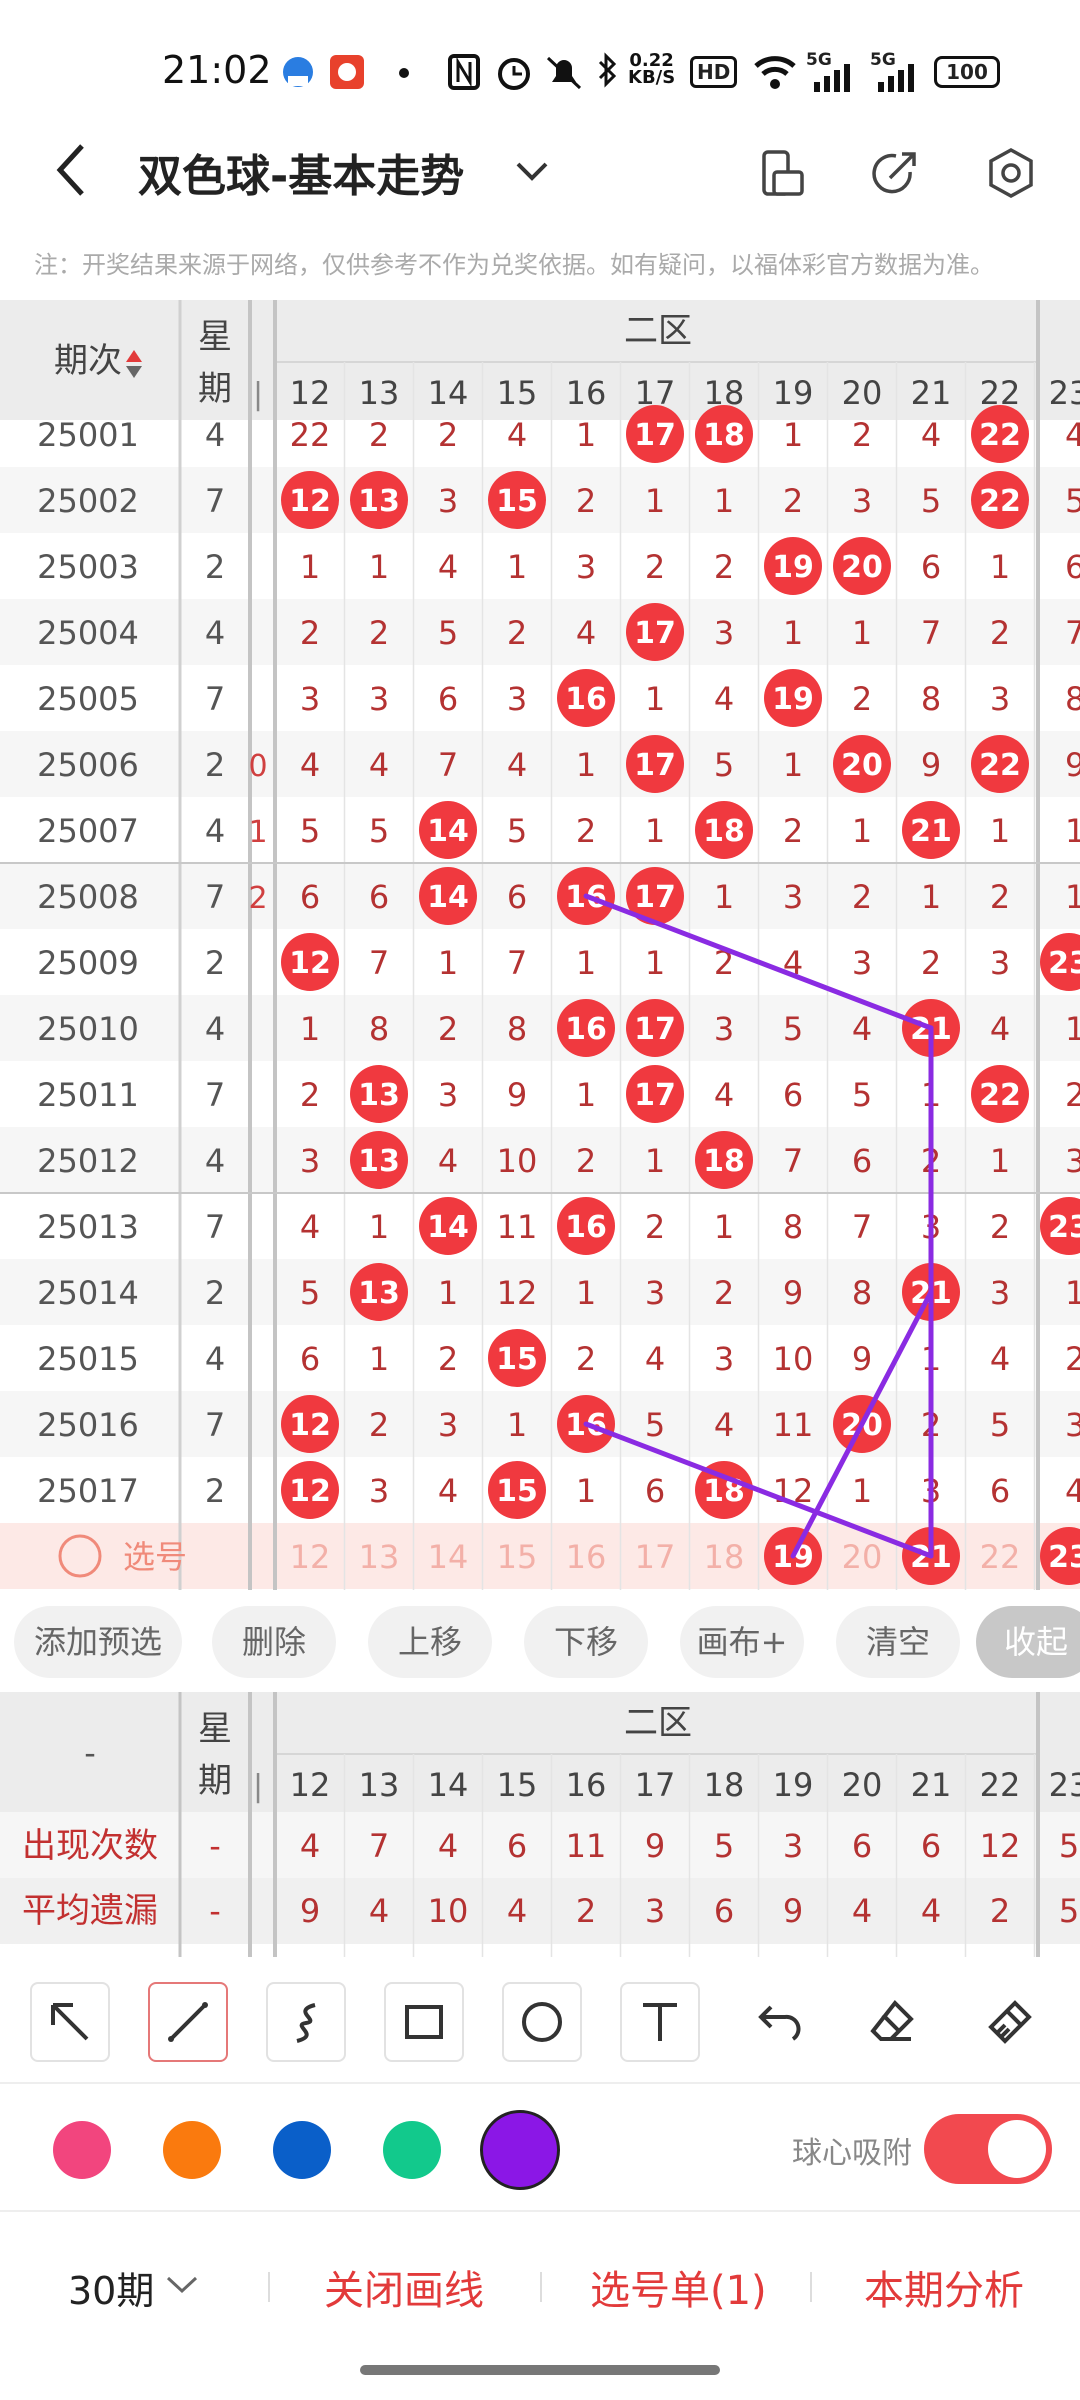 The image size is (1080, 2400). What do you see at coordinates (70, 170) in the screenshot?
I see `back-arrow-icon` at bounding box center [70, 170].